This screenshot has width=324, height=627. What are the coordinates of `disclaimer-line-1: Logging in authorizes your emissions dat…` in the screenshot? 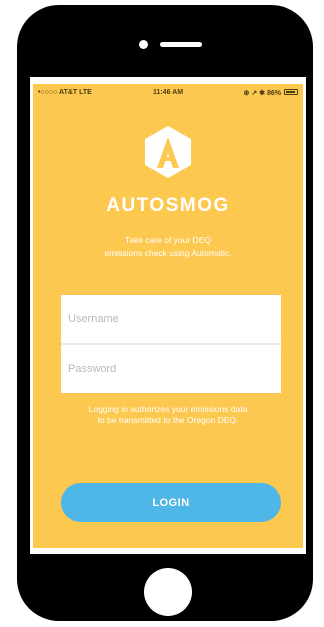 It's located at (168, 409).